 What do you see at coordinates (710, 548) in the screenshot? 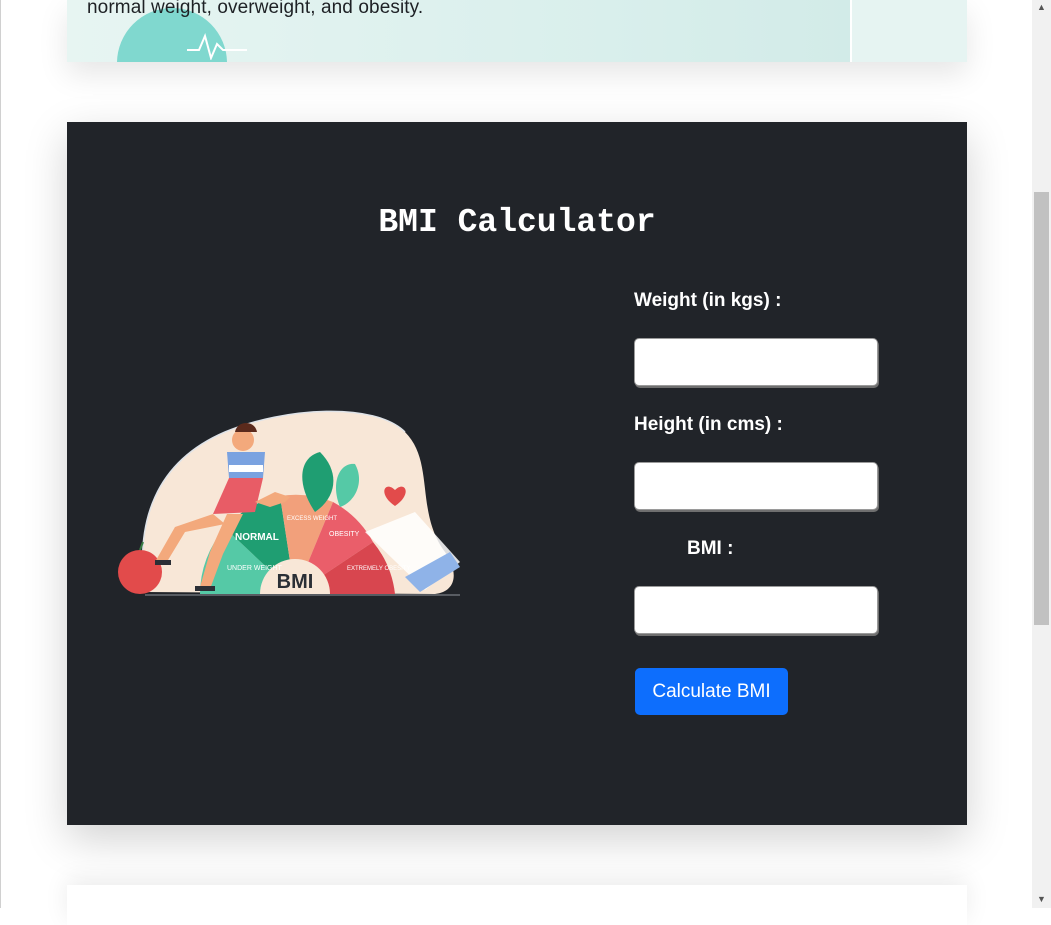
I see `bmi-label: BMI :` at bounding box center [710, 548].